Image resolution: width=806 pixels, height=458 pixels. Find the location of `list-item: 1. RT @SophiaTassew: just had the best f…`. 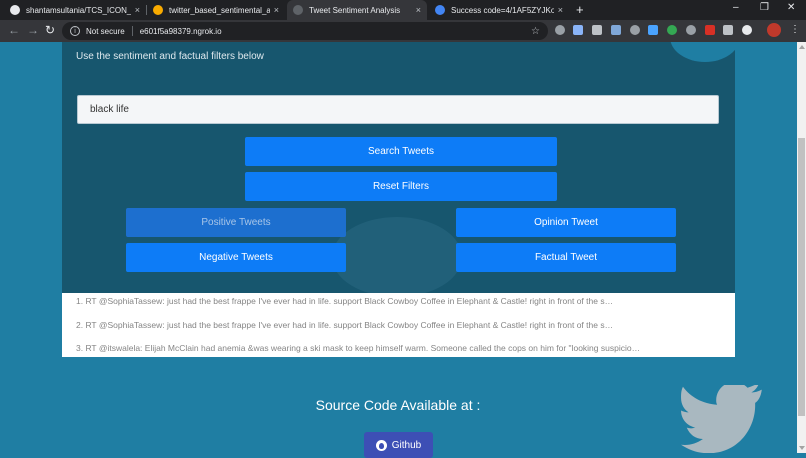

list-item: 1. RT @SophiaTassew: just had the best f… is located at coordinates (345, 301).